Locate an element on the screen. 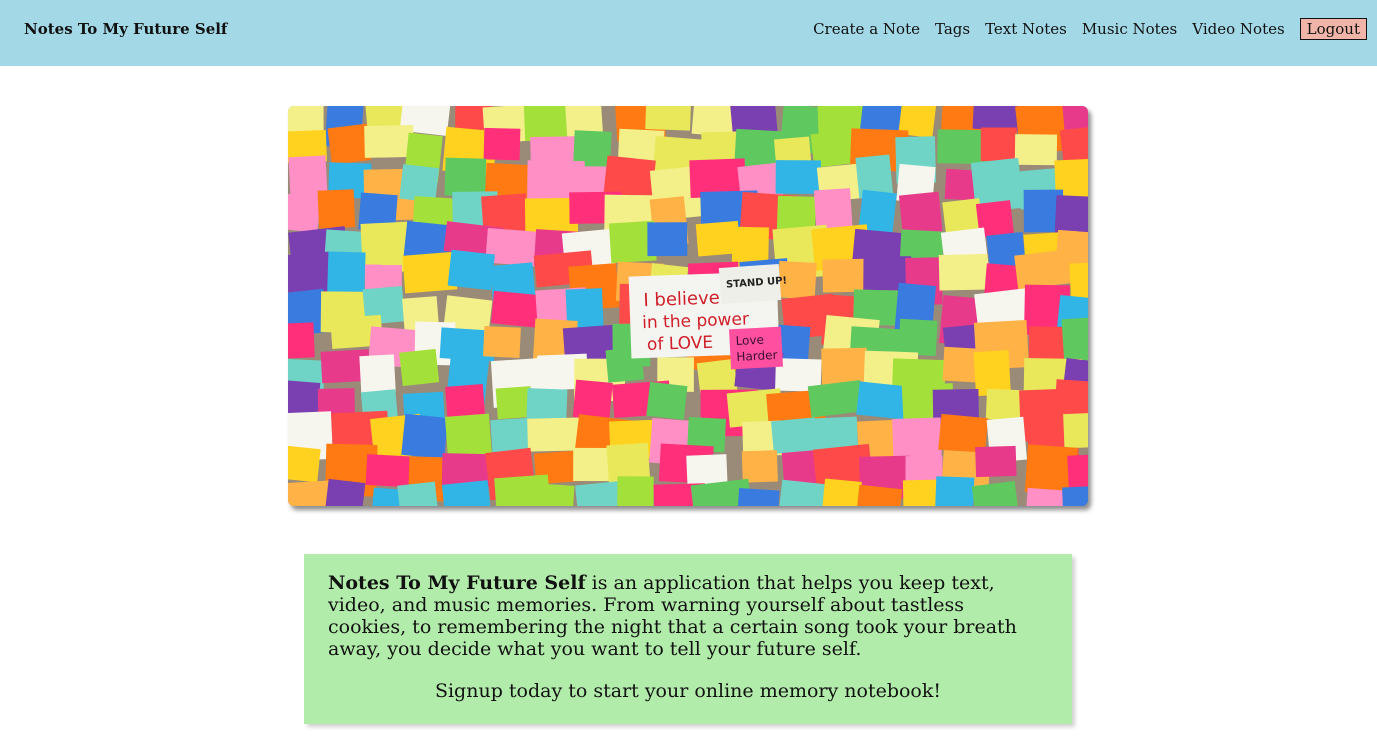 The image size is (1377, 750). love-harder-line-1: Love is located at coordinates (749, 340).